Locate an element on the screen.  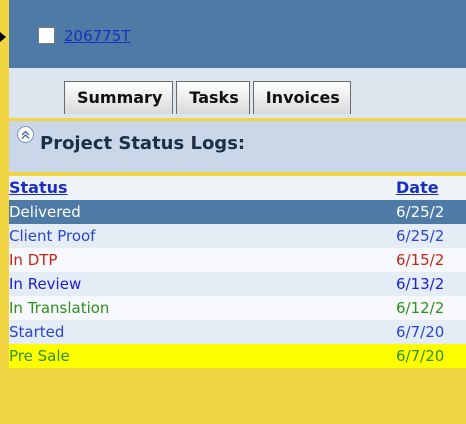
status-cell: Started is located at coordinates (37, 332).